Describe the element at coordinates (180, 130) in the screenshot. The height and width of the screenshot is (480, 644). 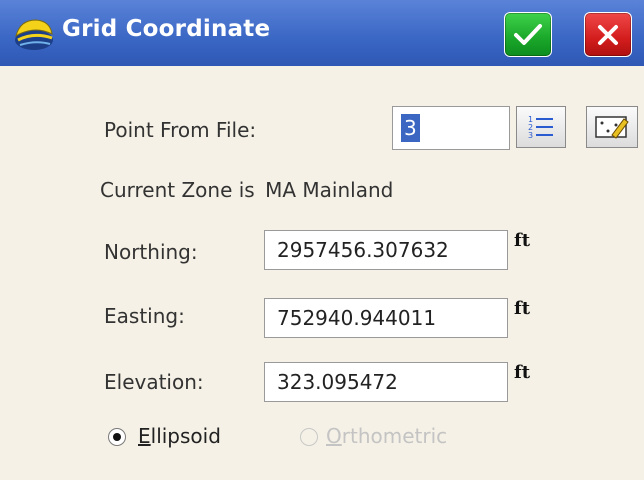
I see `point-from-file-label: Point From File:` at that location.